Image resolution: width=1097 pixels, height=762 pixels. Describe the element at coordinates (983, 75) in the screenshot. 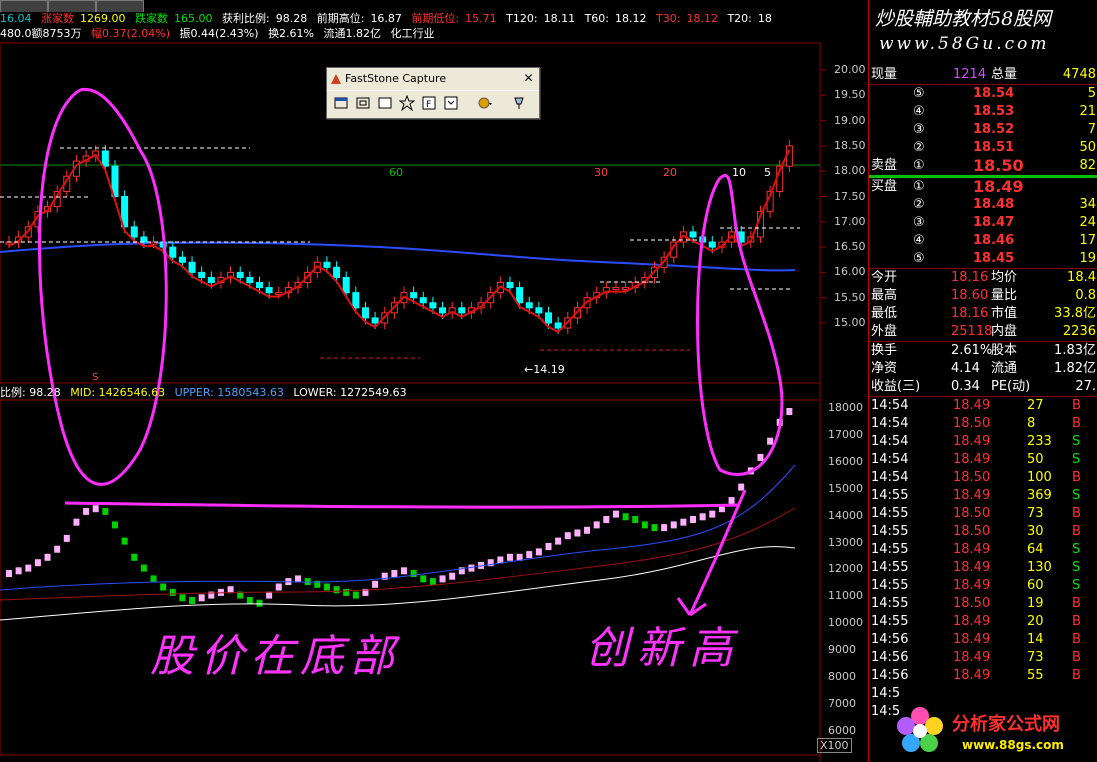

I see `volume-row: 现量 1214 总量 4748` at that location.